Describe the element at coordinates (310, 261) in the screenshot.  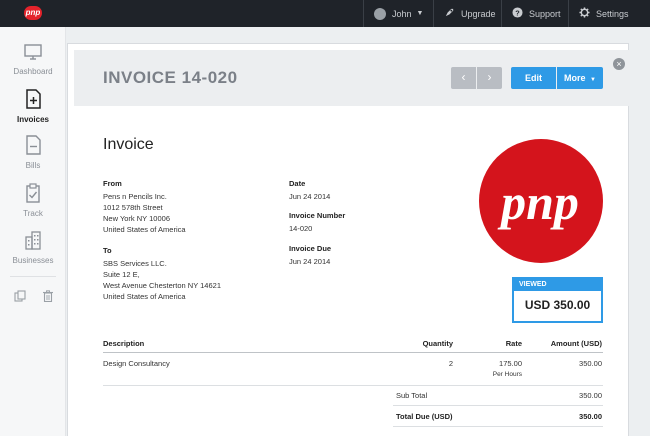
I see `invoice-due-value: Jun 24 2014` at that location.